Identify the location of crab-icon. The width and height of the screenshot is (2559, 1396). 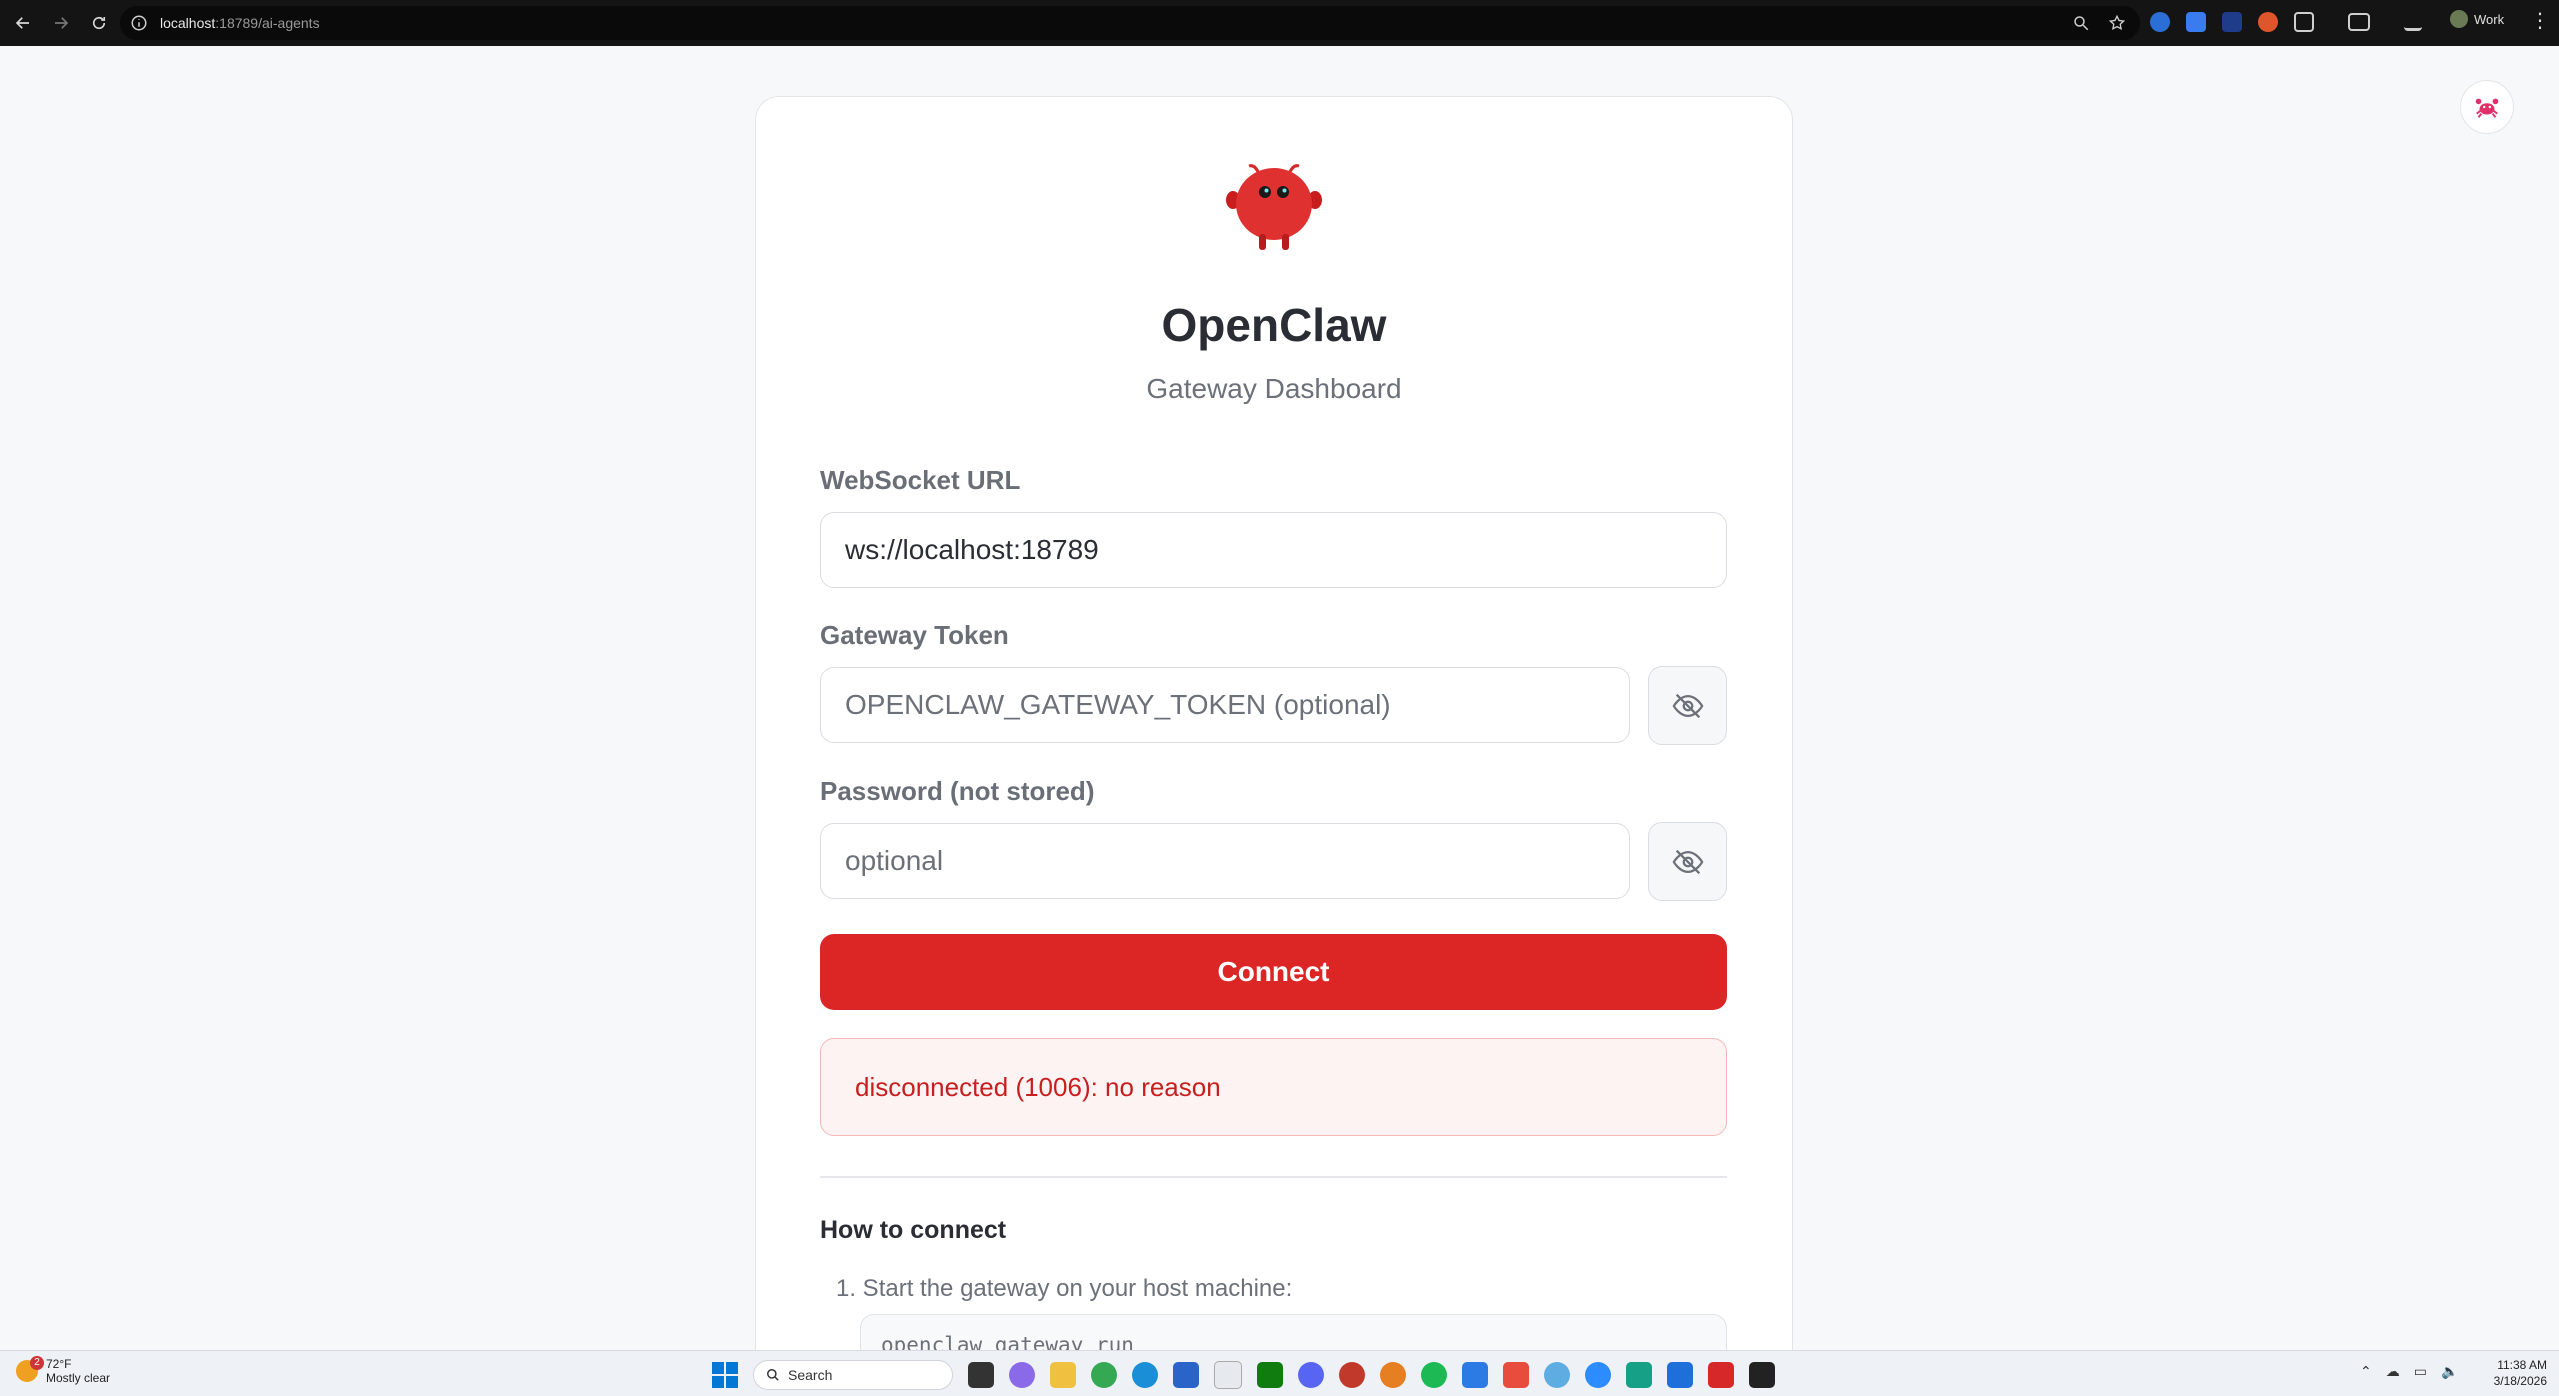
(2487, 108).